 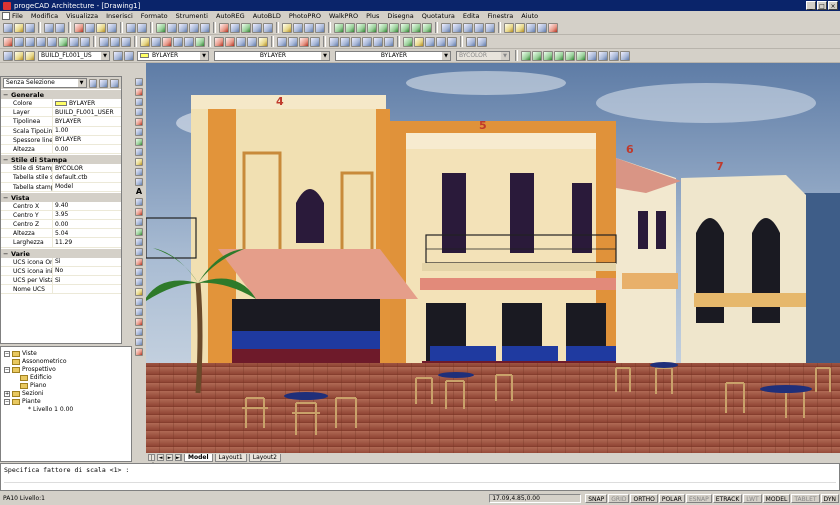 I want to click on property-section-header: Vista, so click(x=61, y=197).